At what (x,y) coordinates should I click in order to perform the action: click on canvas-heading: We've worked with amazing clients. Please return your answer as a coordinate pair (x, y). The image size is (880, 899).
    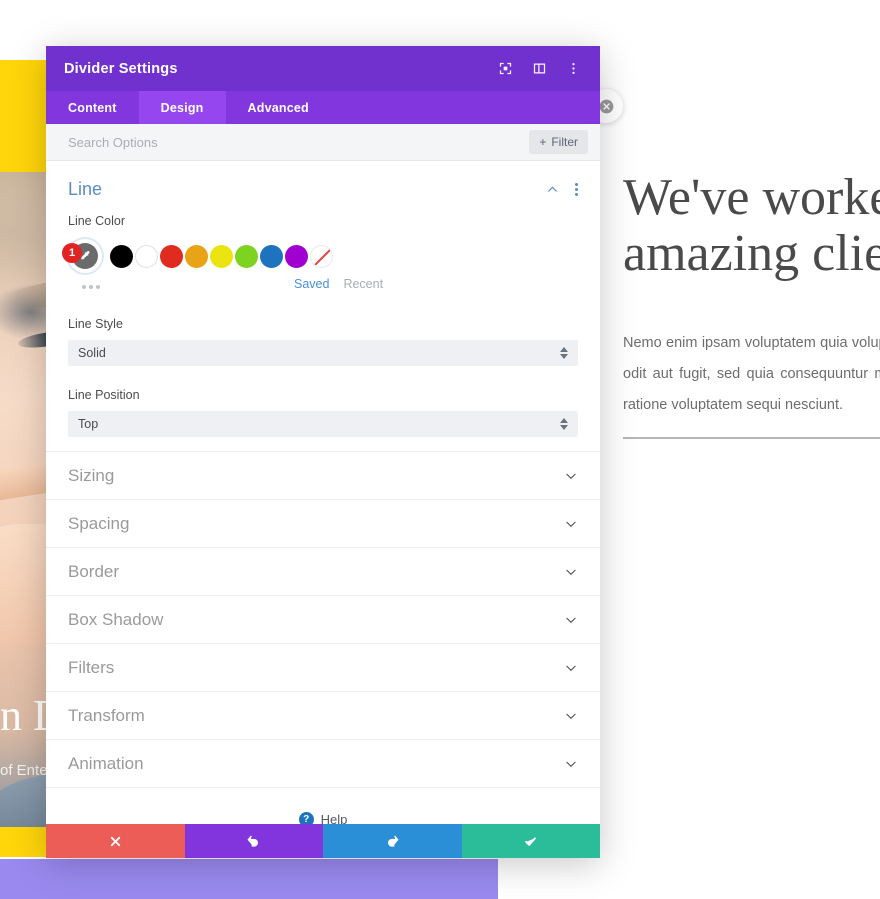
    Looking at the image, I should click on (751, 226).